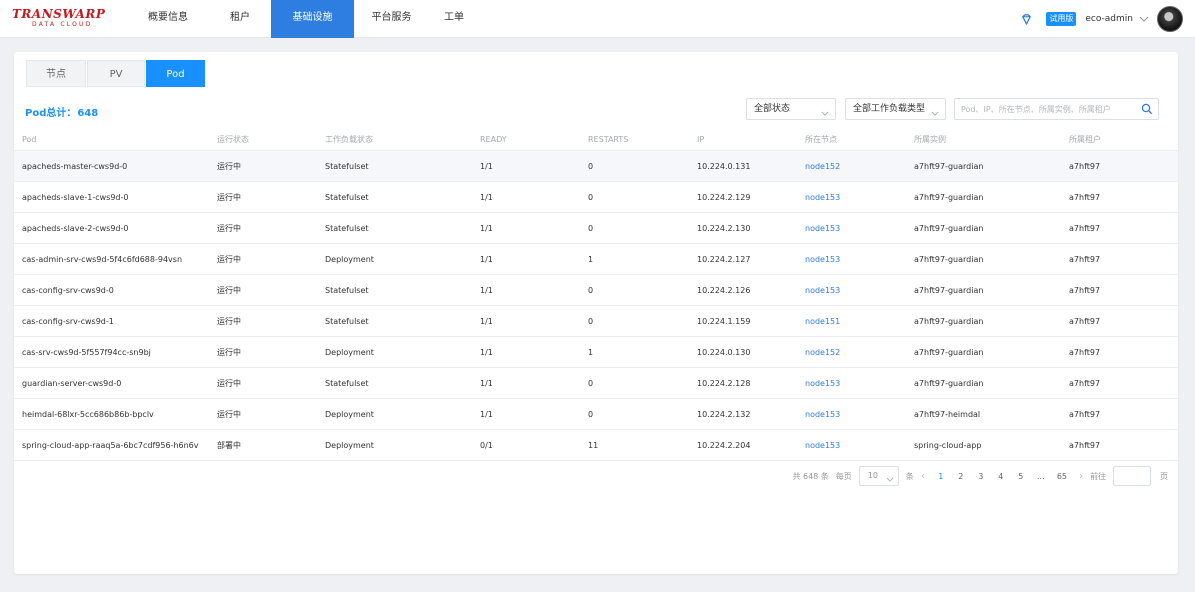 This screenshot has height=592, width=1195. Describe the element at coordinates (947, 414) in the screenshot. I see `cell-instance: a7hft97-heimdal` at that location.